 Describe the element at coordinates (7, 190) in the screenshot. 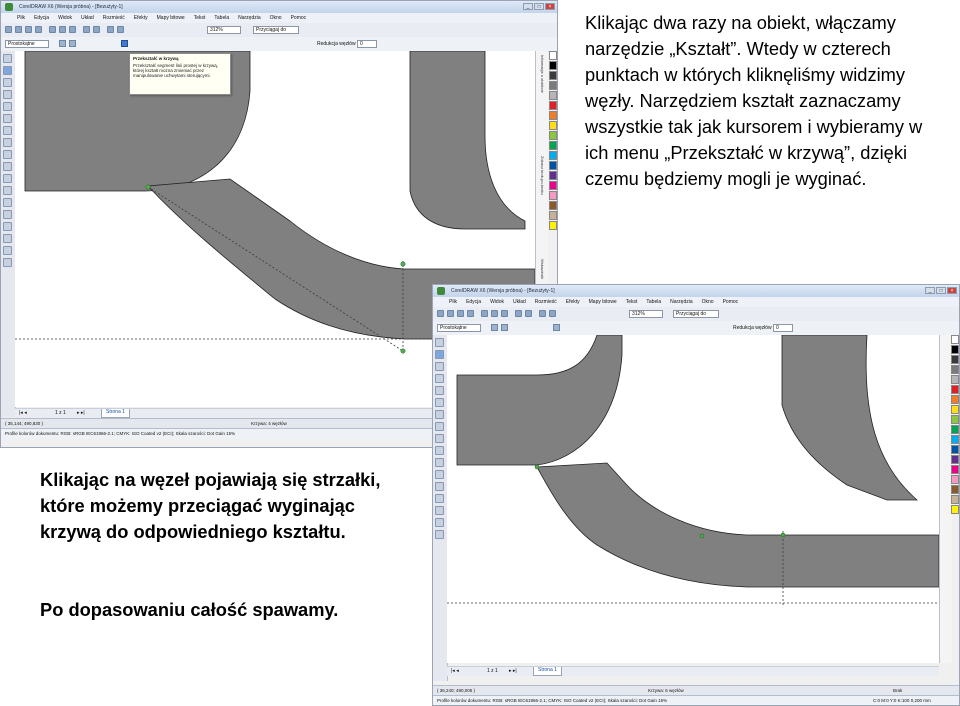

I see `dimension-tool-icon` at that location.